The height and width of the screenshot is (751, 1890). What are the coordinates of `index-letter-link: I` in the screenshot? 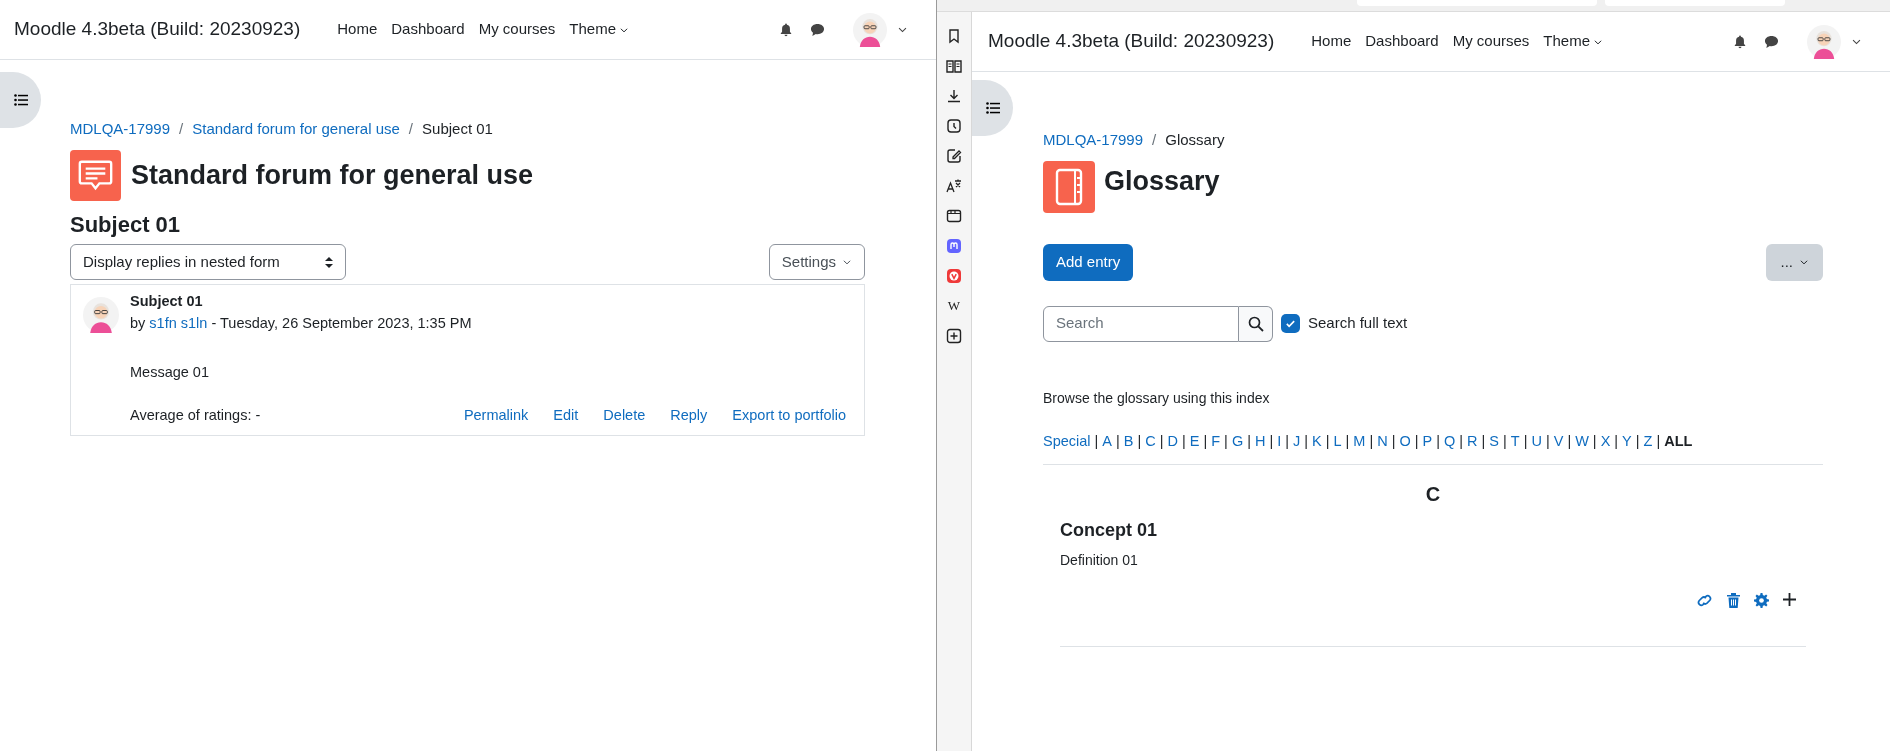 It's located at (1279, 441).